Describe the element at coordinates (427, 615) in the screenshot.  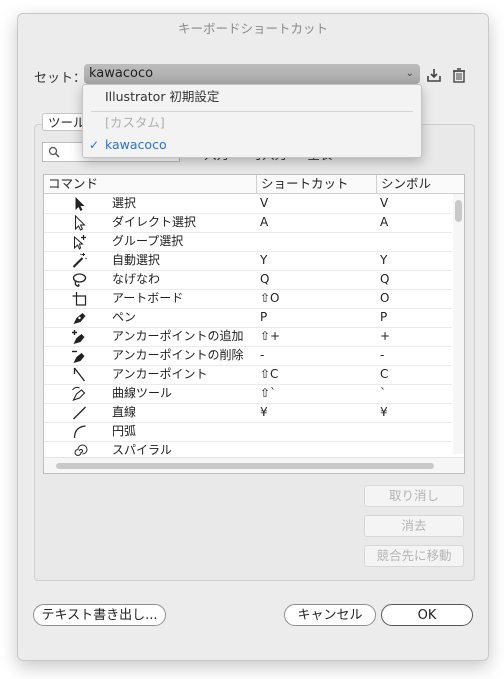
I see `ok-button: OK` at that location.